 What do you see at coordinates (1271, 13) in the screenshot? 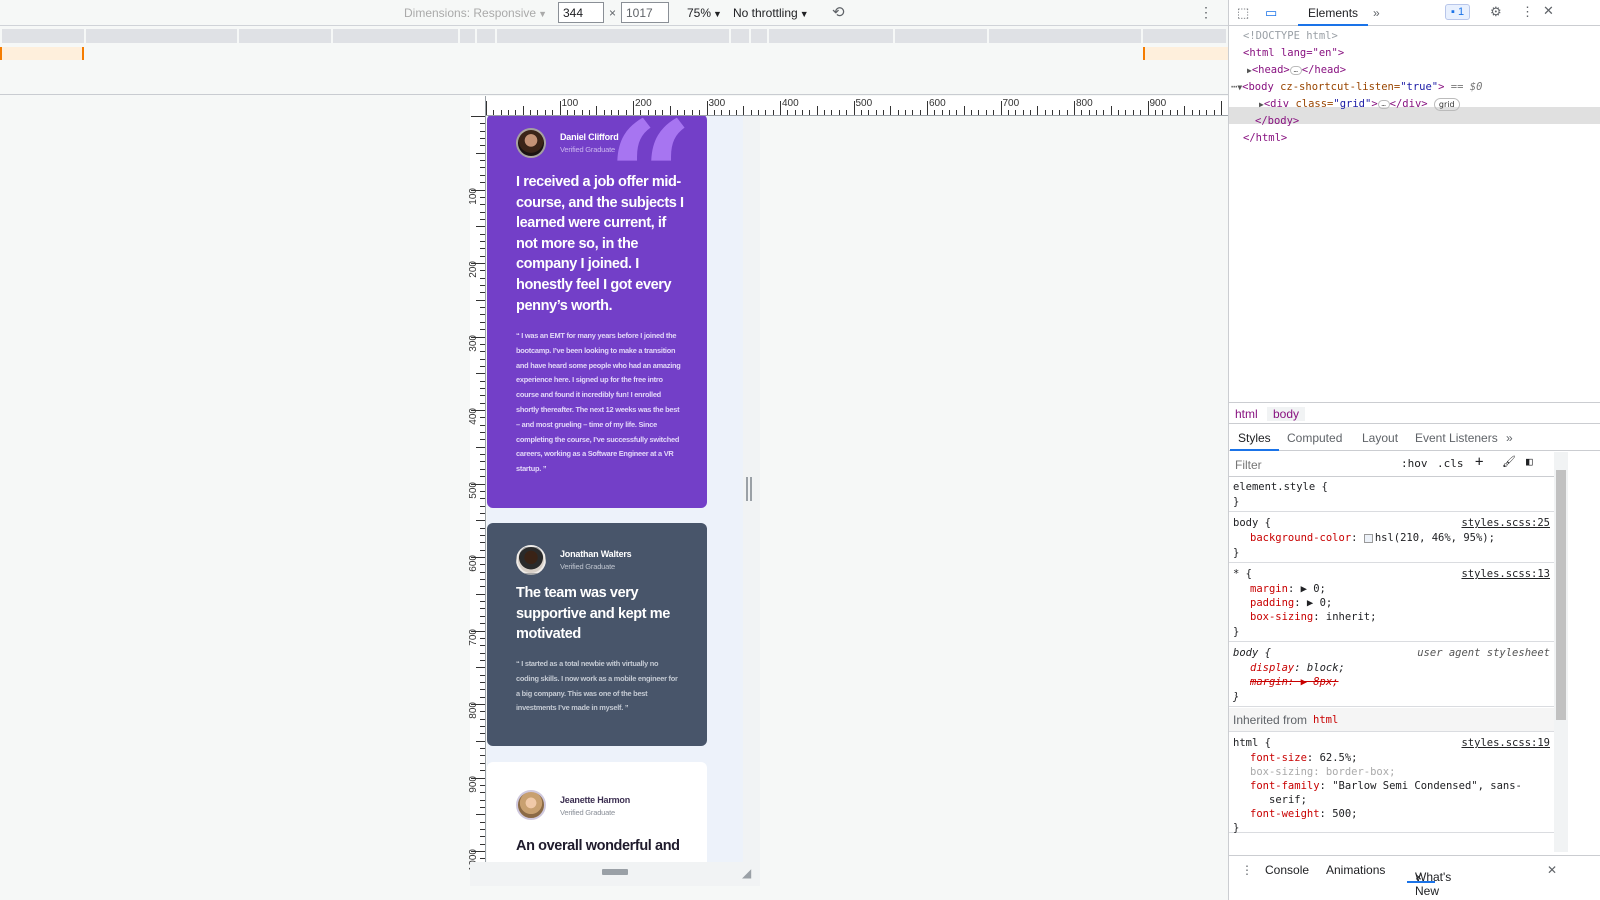
I see `device-toggle-icon: ▭` at bounding box center [1271, 13].